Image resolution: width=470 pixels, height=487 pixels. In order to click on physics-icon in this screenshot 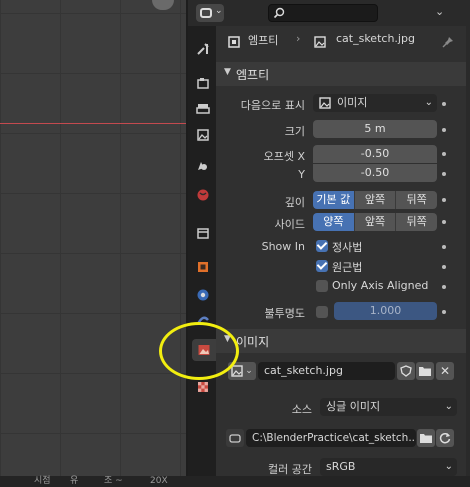, I will do `click(203, 295)`.